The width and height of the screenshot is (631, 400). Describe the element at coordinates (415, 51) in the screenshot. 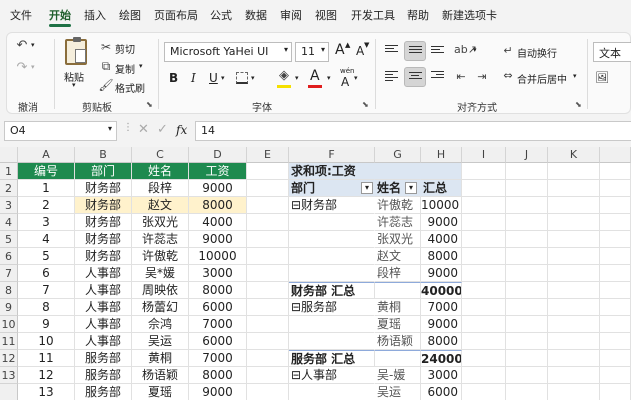

I see `align-middle-button` at that location.